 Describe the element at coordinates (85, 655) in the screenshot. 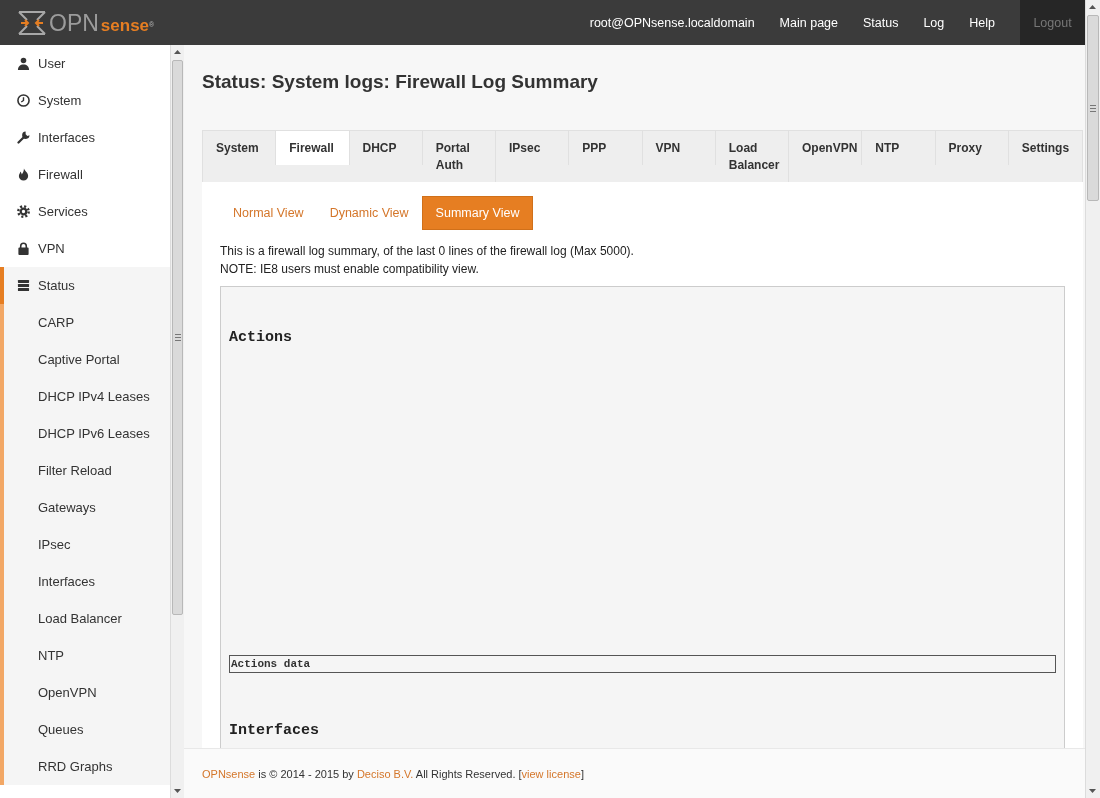

I see `sidebar-subitem: NTP` at that location.